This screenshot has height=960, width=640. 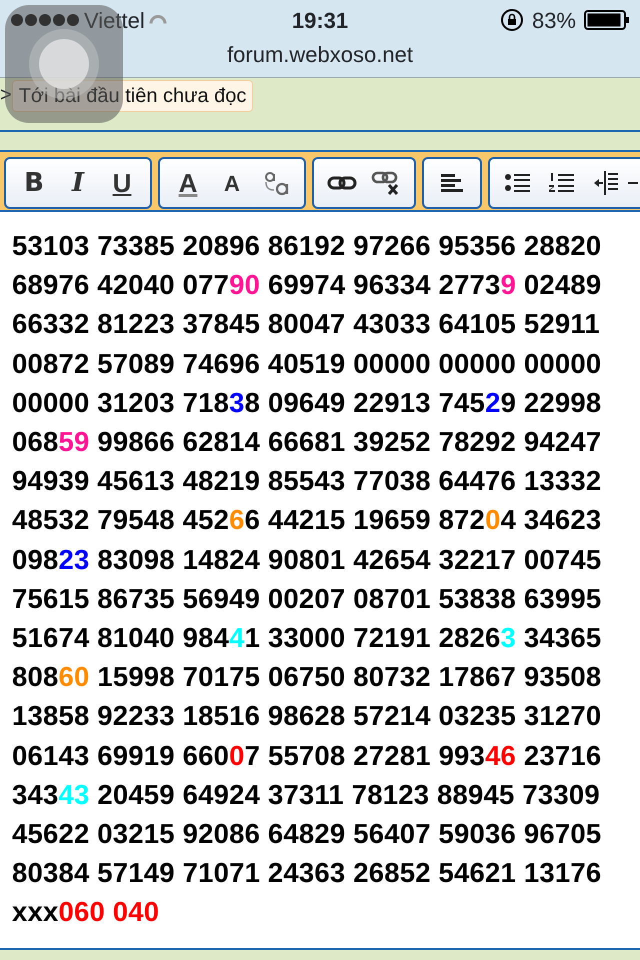 What do you see at coordinates (512, 20) in the screenshot?
I see `rotation-lock-icon` at bounding box center [512, 20].